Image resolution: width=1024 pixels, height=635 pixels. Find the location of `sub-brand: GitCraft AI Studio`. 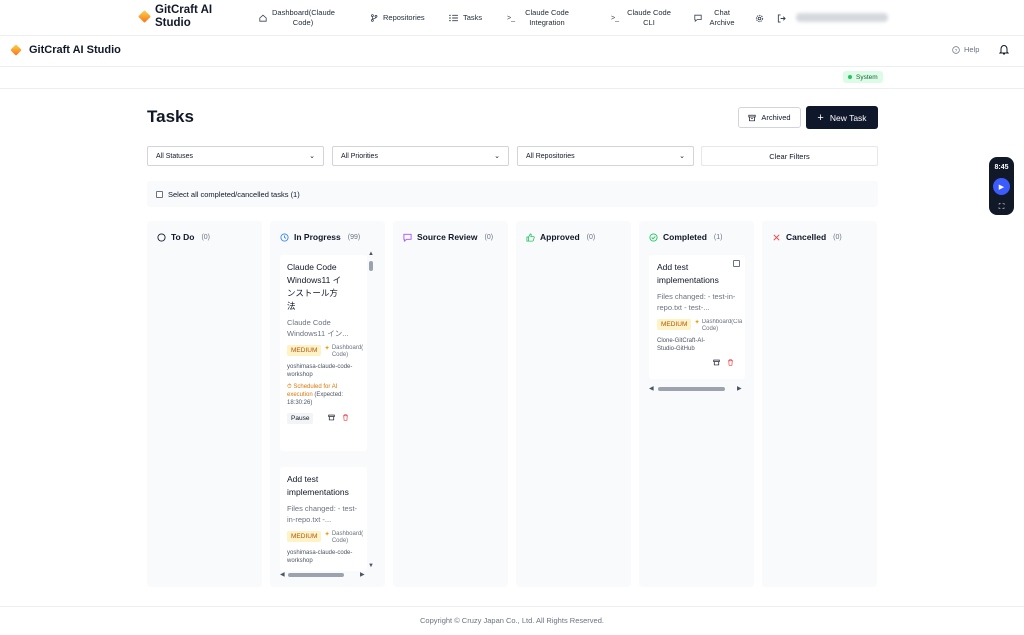

sub-brand: GitCraft AI Studio is located at coordinates (65, 50).